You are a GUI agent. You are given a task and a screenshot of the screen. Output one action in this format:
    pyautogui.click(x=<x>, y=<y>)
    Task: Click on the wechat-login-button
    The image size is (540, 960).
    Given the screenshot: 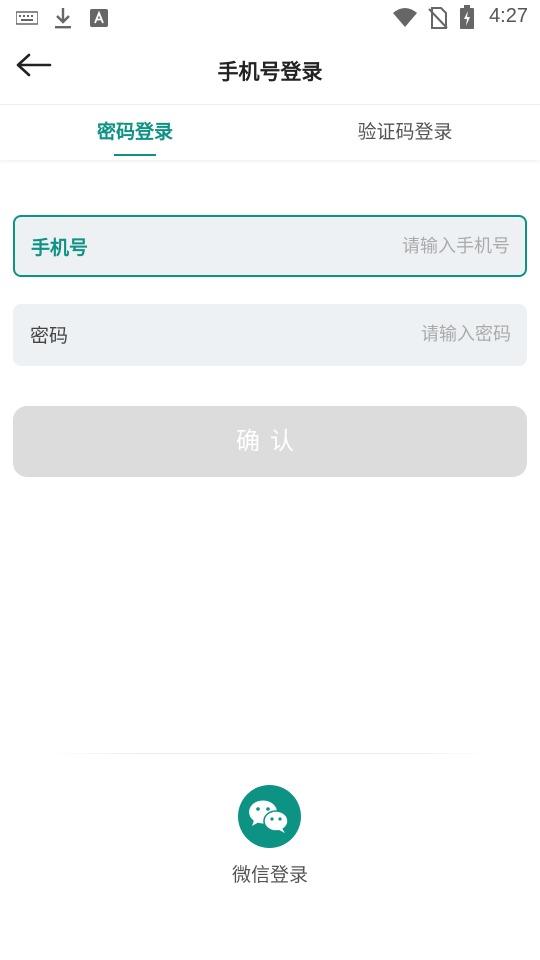 What is the action you would take?
    pyautogui.click(x=269, y=816)
    